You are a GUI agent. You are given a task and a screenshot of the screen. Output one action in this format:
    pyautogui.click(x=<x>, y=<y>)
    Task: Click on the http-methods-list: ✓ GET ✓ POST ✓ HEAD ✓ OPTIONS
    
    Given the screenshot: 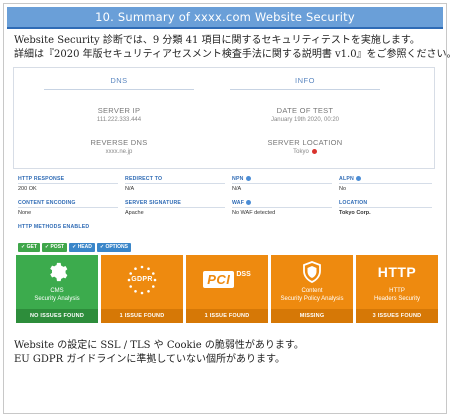 What is the action you would take?
    pyautogui.click(x=75, y=243)
    